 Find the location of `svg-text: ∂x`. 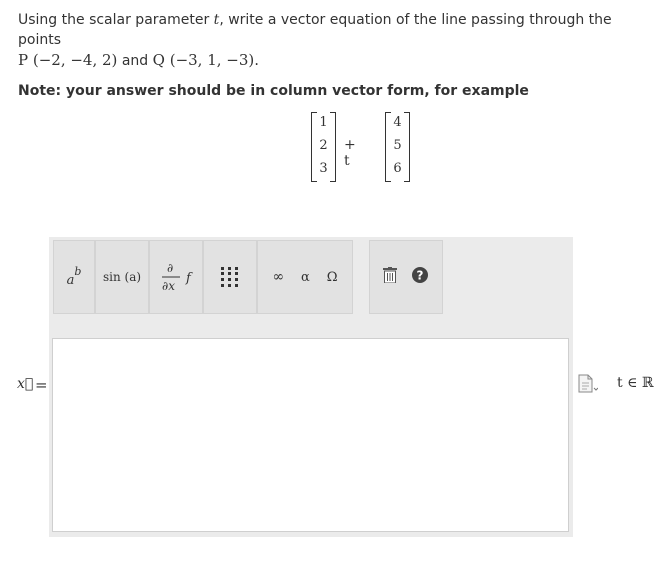

svg-text: ∂x is located at coordinates (168, 286).